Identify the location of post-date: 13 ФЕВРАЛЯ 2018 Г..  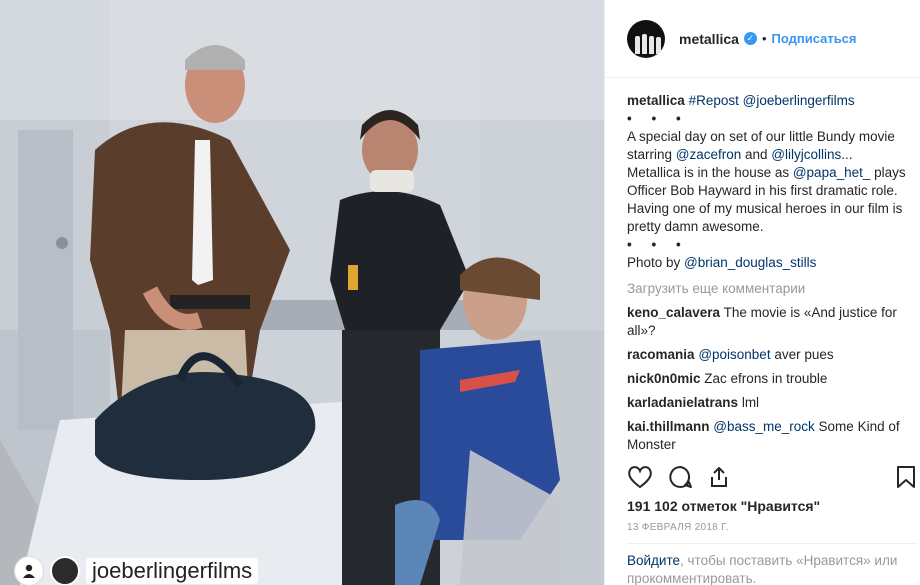
(678, 527).